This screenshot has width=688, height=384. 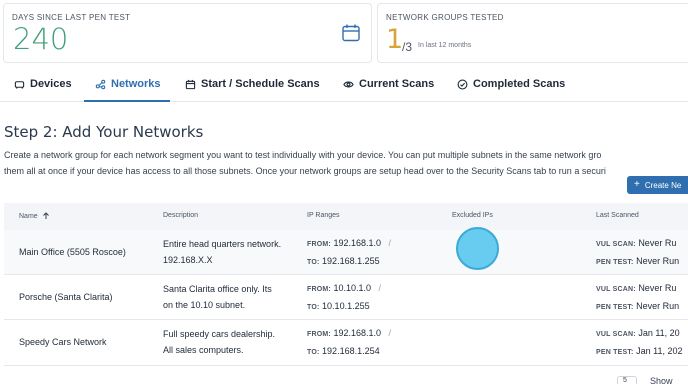 What do you see at coordinates (637, 184) in the screenshot?
I see `plus-icon: +` at bounding box center [637, 184].